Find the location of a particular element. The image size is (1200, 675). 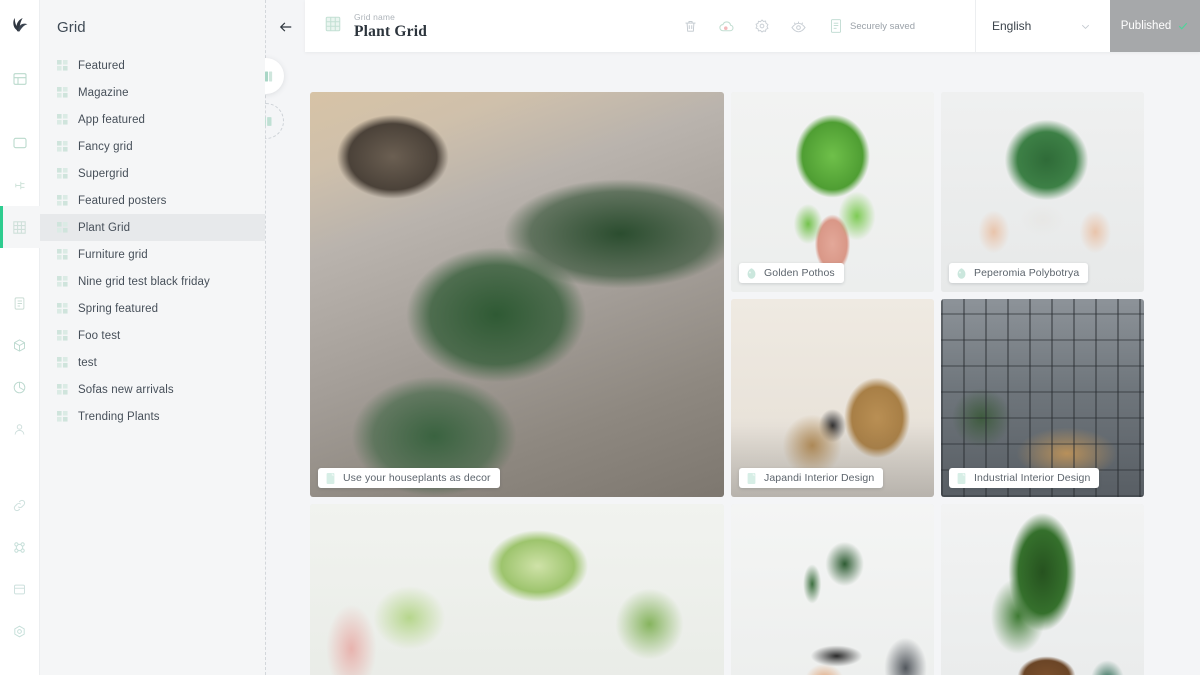

list-document-icon is located at coordinates (19, 303).